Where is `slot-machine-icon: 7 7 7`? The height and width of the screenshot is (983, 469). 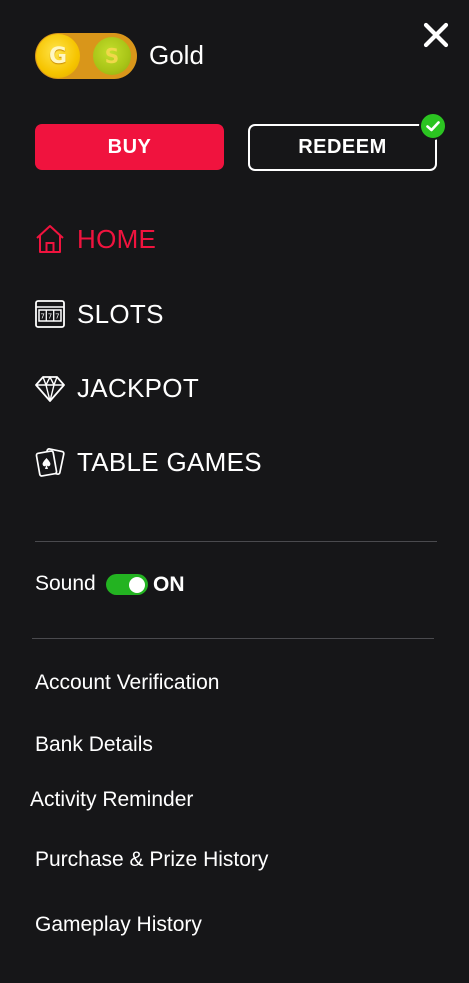 slot-machine-icon: 7 7 7 is located at coordinates (50, 314).